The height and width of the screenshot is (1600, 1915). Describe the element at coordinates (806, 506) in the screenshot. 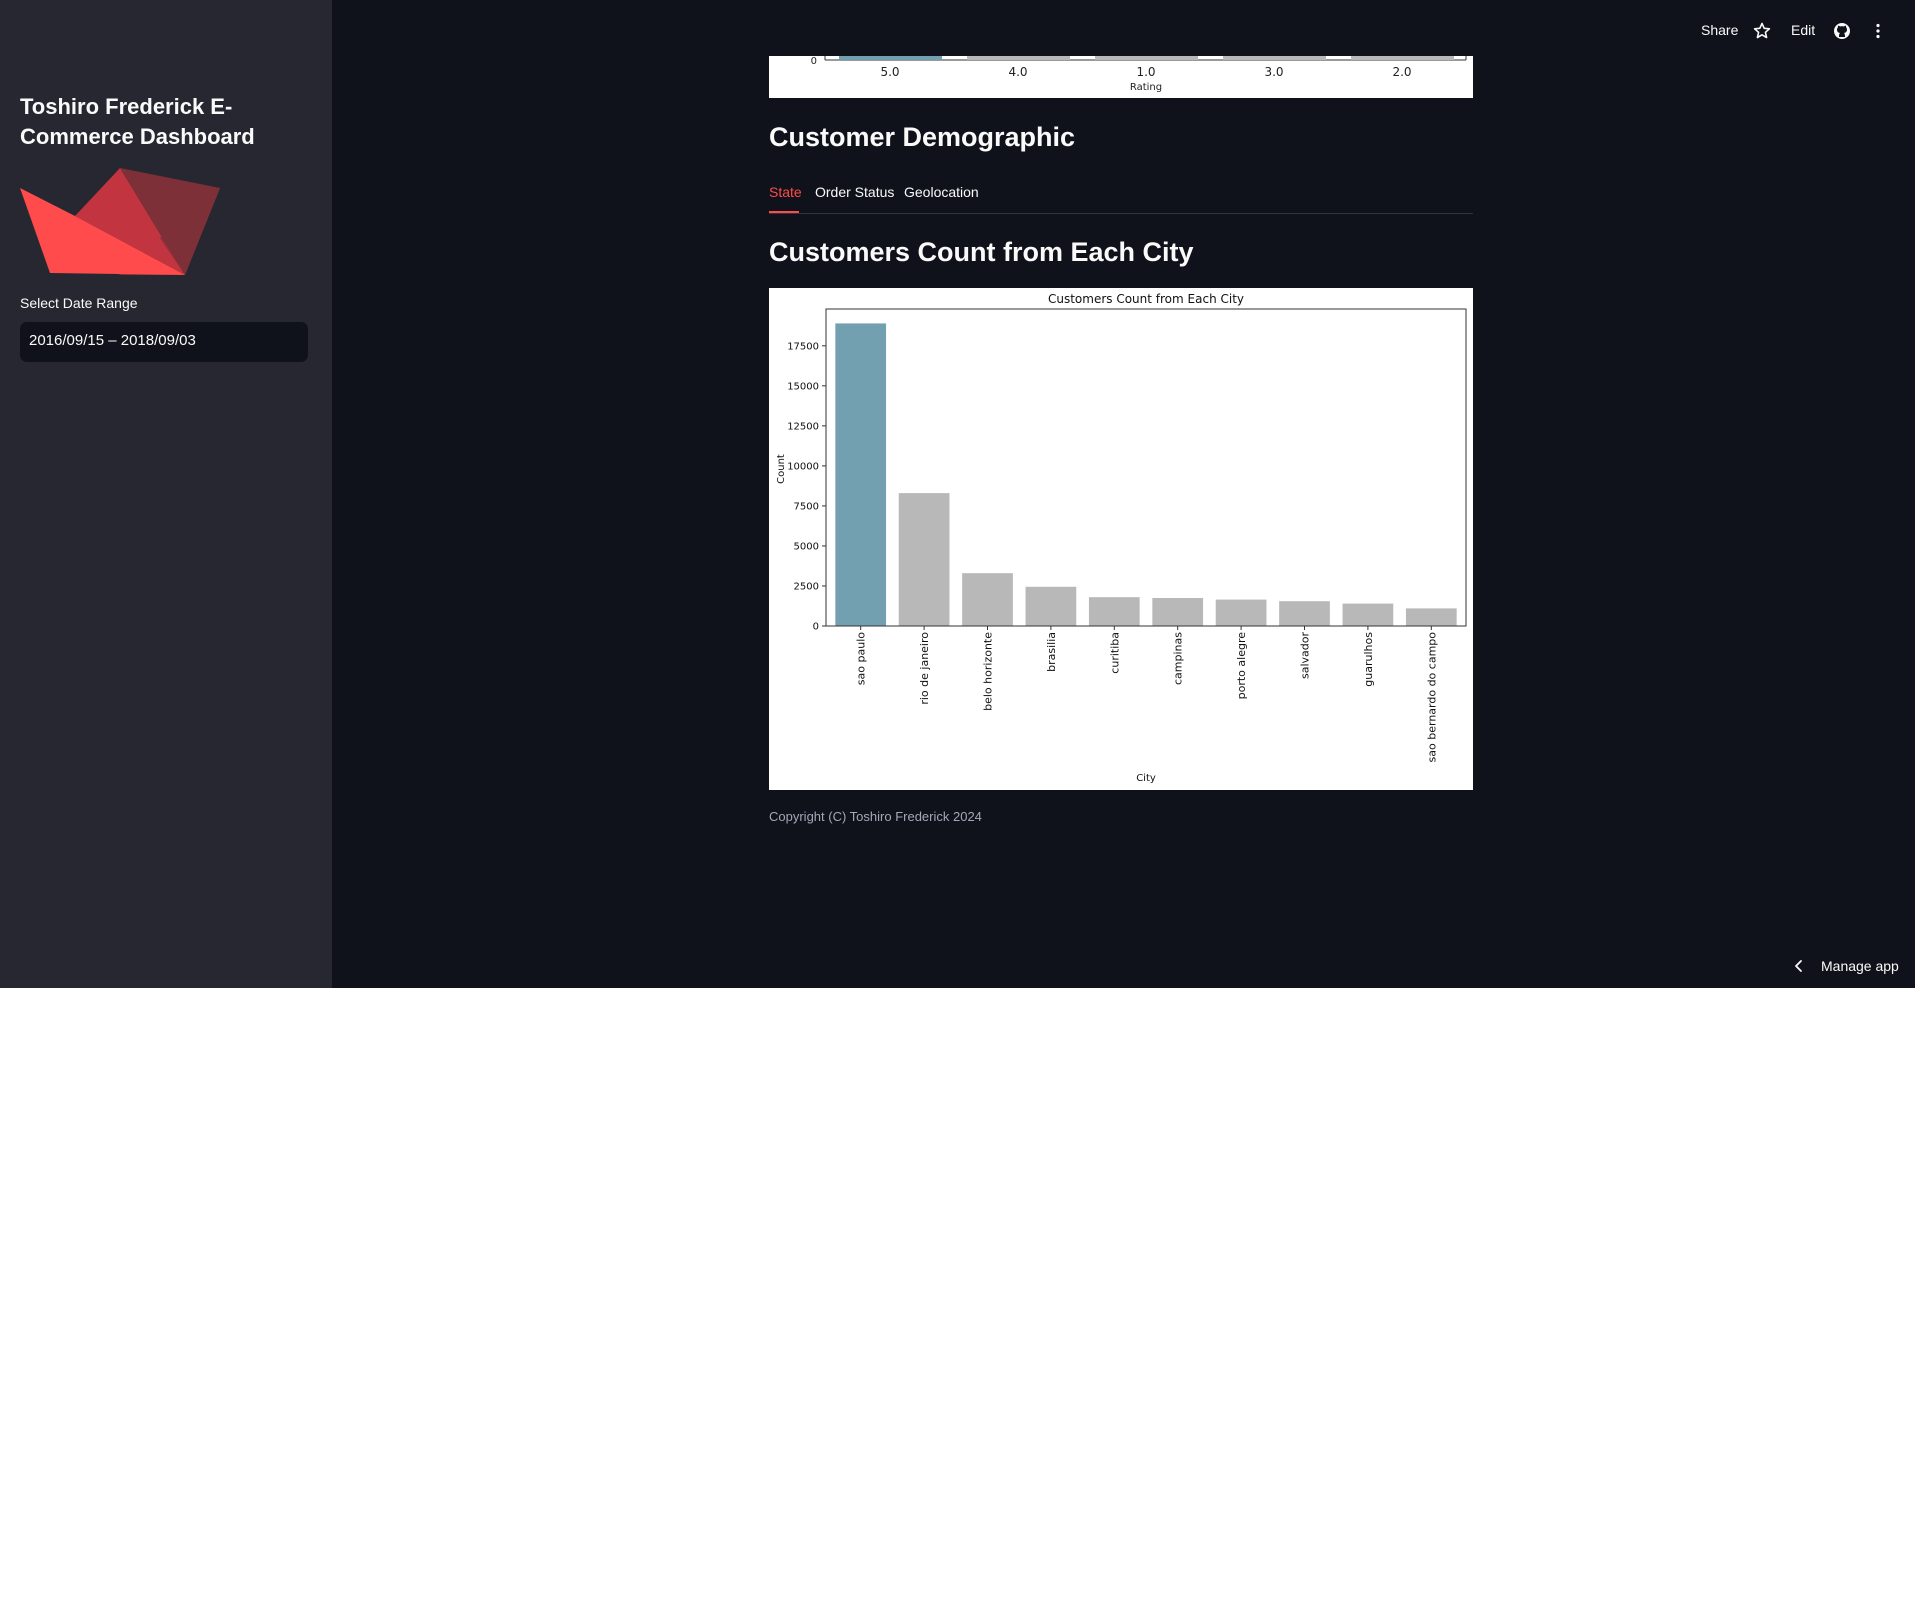

I see `y-tick-label: 7500` at that location.